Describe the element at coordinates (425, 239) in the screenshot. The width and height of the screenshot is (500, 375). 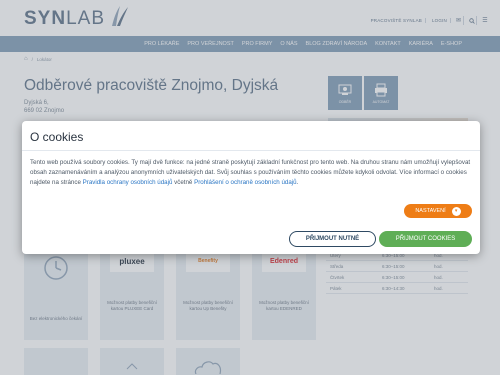
I see `accept-cookies-button: PŘIJMOUT COOKIES` at that location.